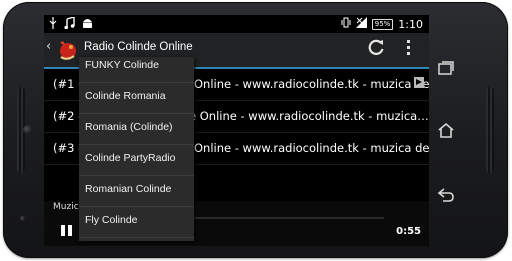 Image resolution: width=512 pixels, height=261 pixels. What do you see at coordinates (69, 24) in the screenshot?
I see `music-icon` at bounding box center [69, 24].